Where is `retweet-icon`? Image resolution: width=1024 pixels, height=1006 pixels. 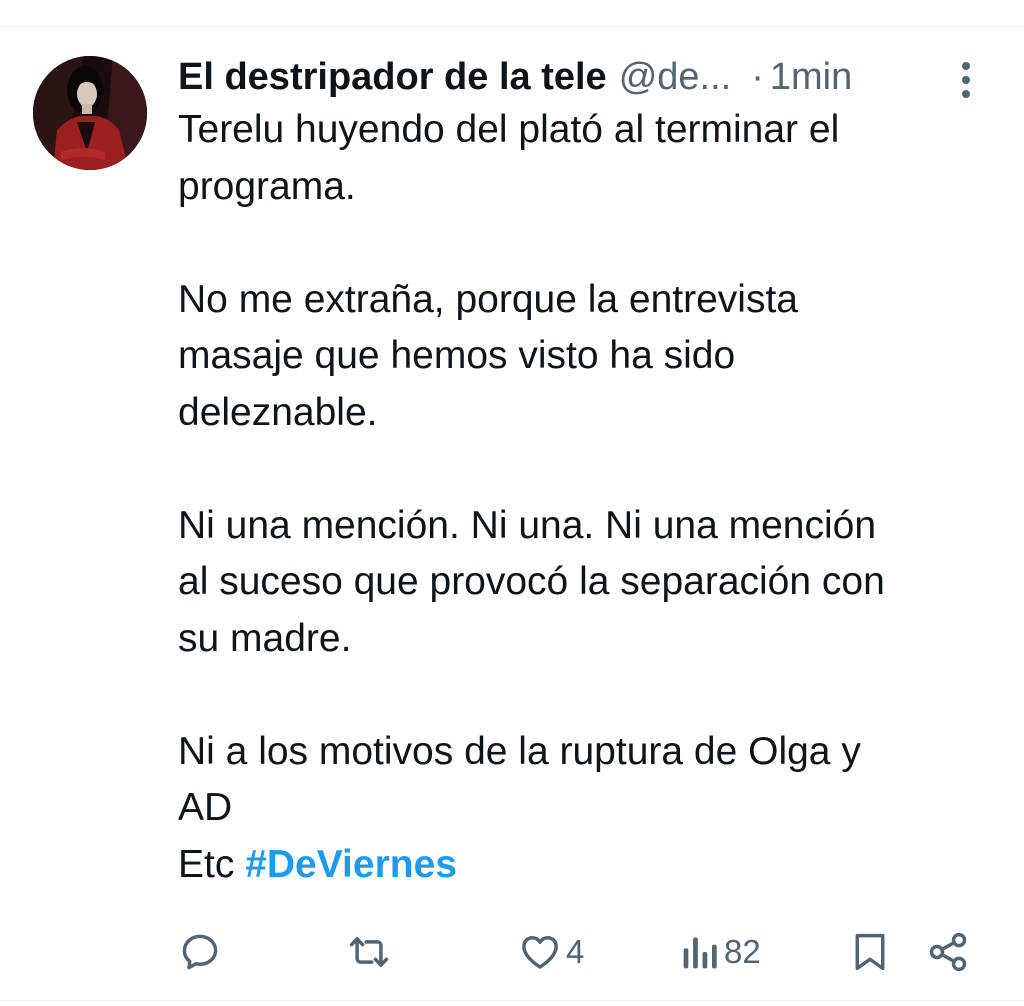
retweet-icon is located at coordinates (369, 952).